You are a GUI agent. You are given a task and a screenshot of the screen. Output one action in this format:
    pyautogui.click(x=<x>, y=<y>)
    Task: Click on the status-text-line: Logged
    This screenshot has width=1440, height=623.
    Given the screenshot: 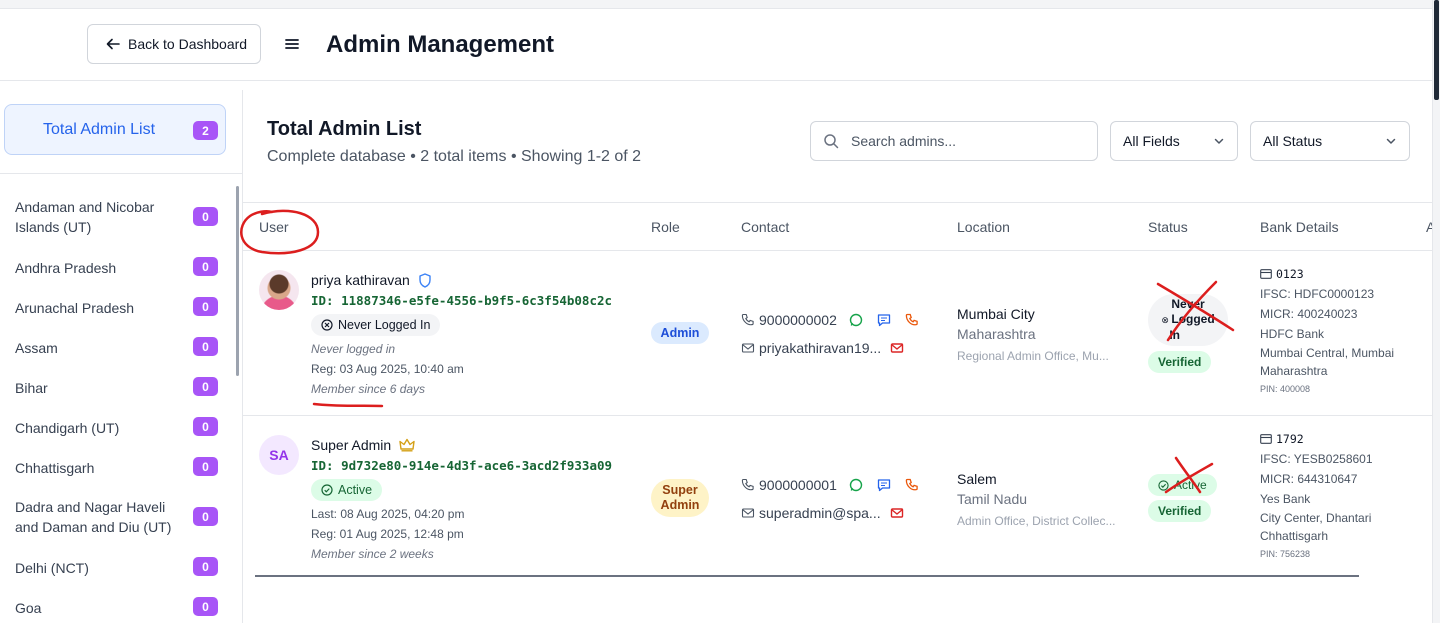 What is the action you would take?
    pyautogui.click(x=1193, y=319)
    